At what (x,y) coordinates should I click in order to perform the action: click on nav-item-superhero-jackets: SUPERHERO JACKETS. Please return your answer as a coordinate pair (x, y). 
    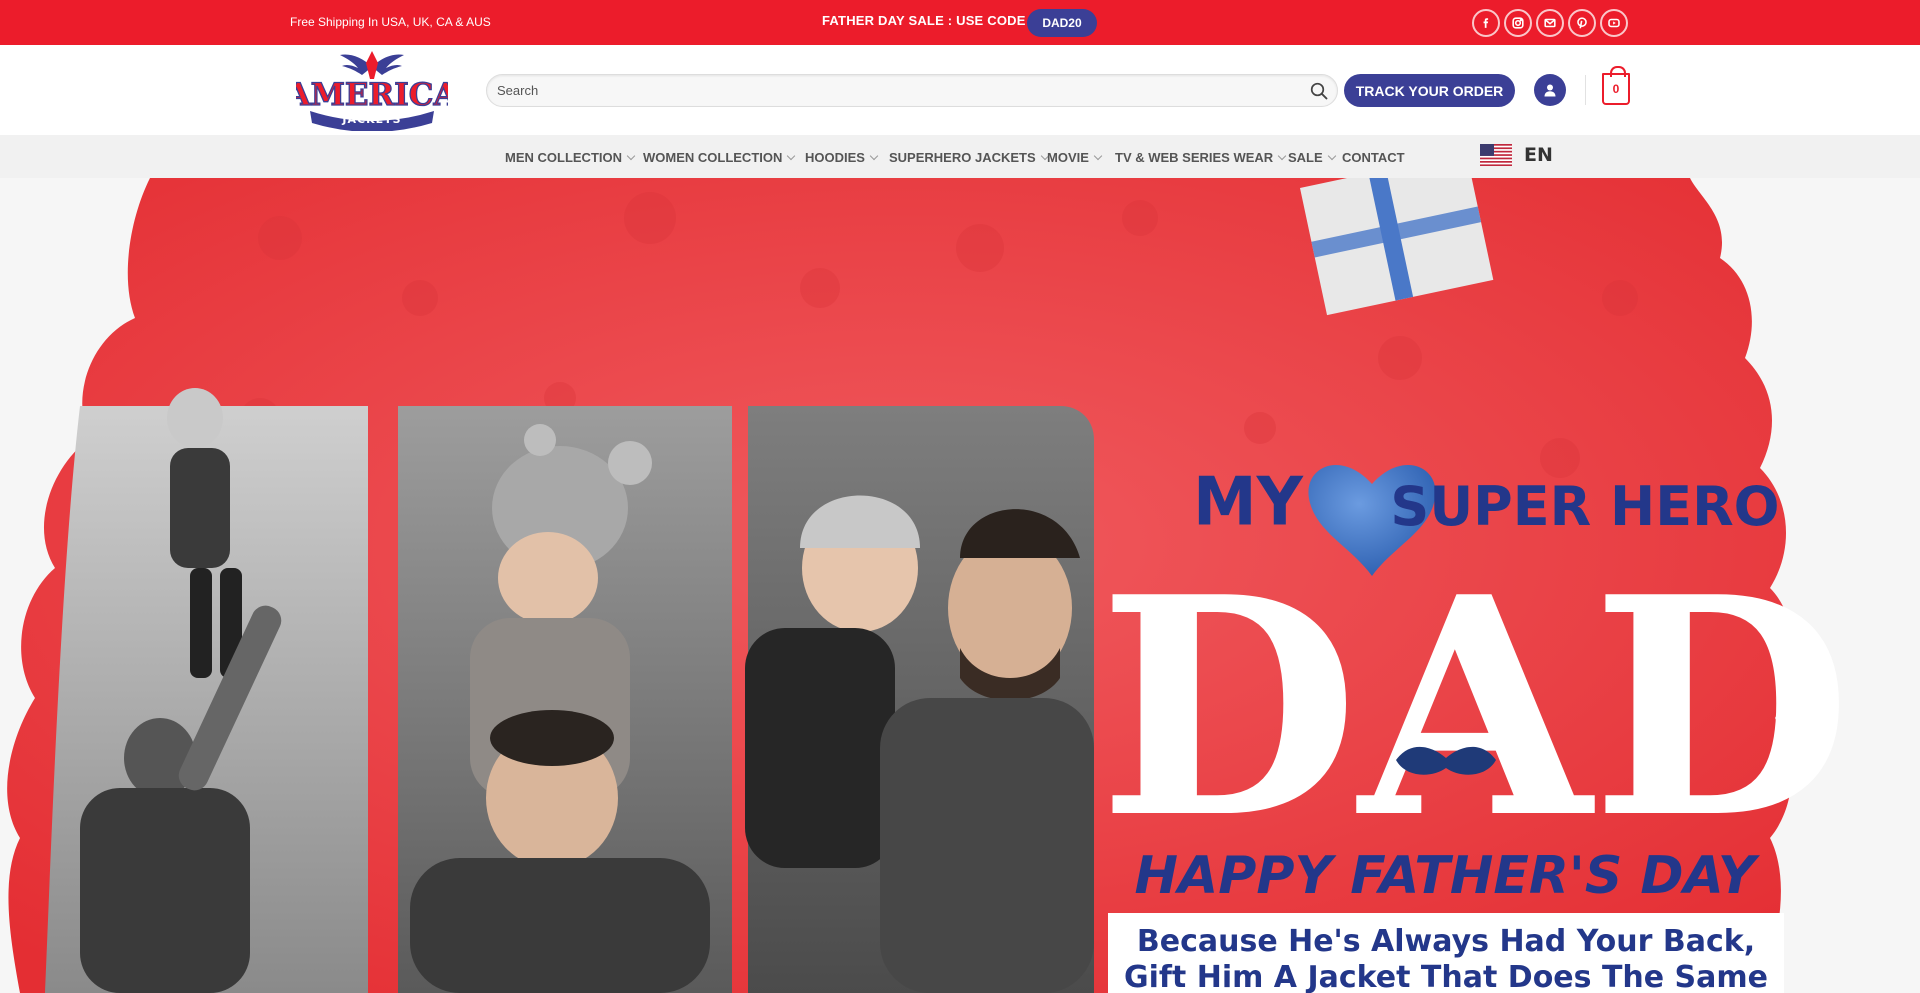
    Looking at the image, I should click on (969, 157).